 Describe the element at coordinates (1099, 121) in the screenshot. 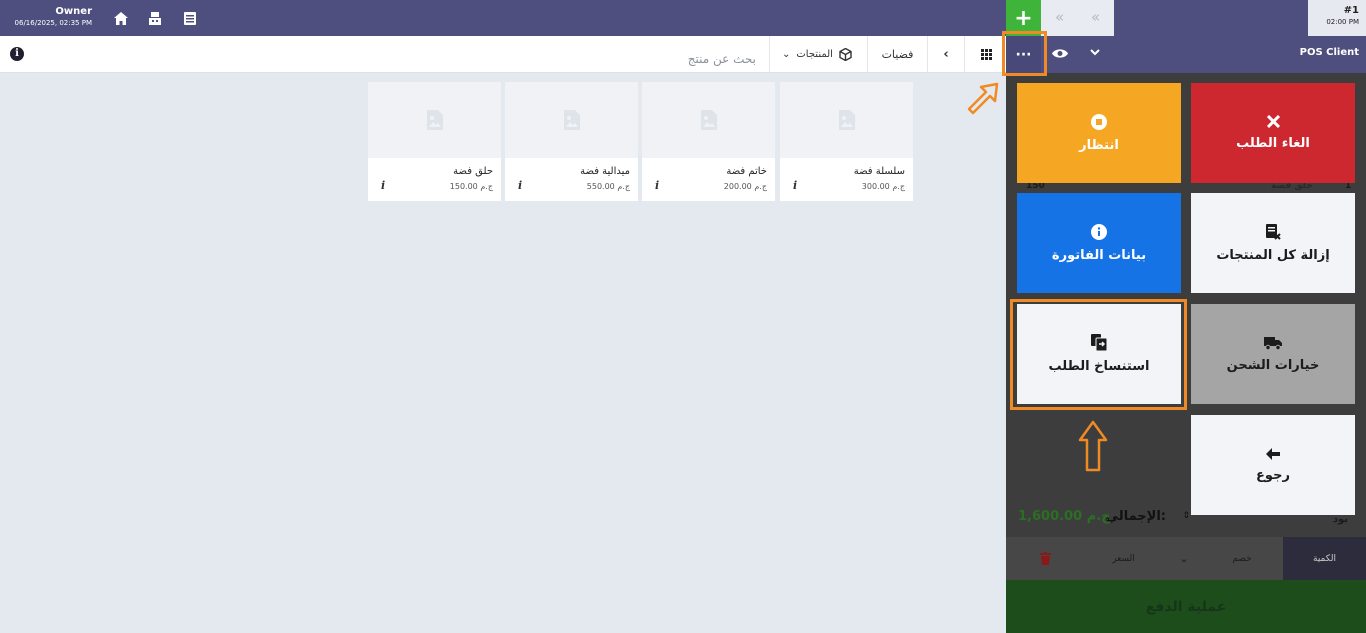

I see `pause-circle-icon` at that location.